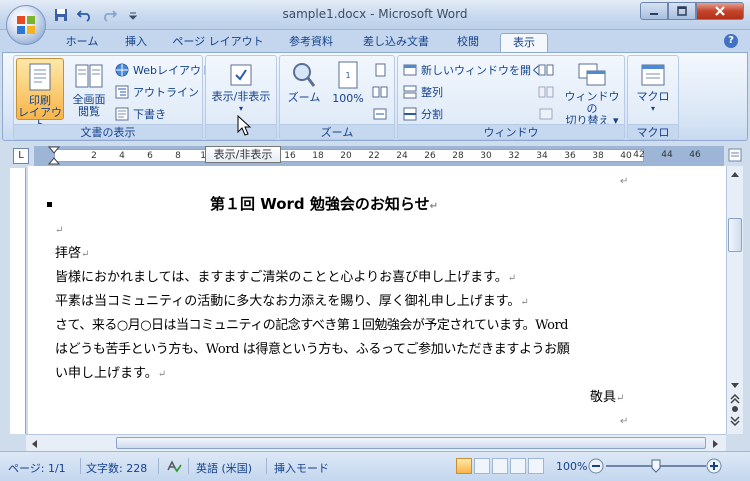 This screenshot has width=750, height=481. What do you see at coordinates (654, 11) in the screenshot?
I see `minimize-button` at bounding box center [654, 11].